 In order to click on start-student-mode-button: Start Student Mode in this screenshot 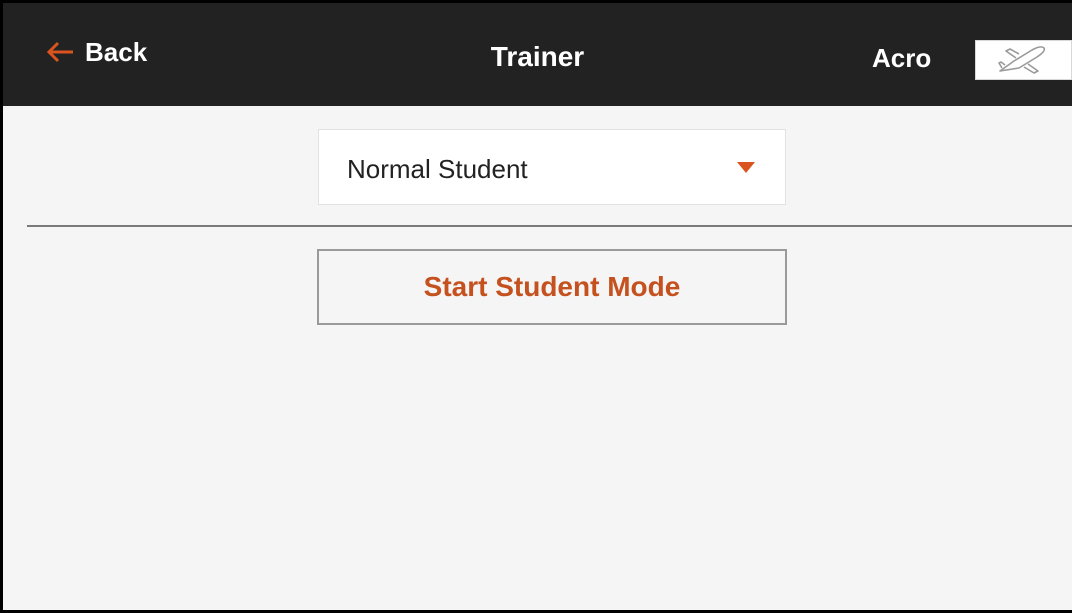, I will do `click(552, 287)`.